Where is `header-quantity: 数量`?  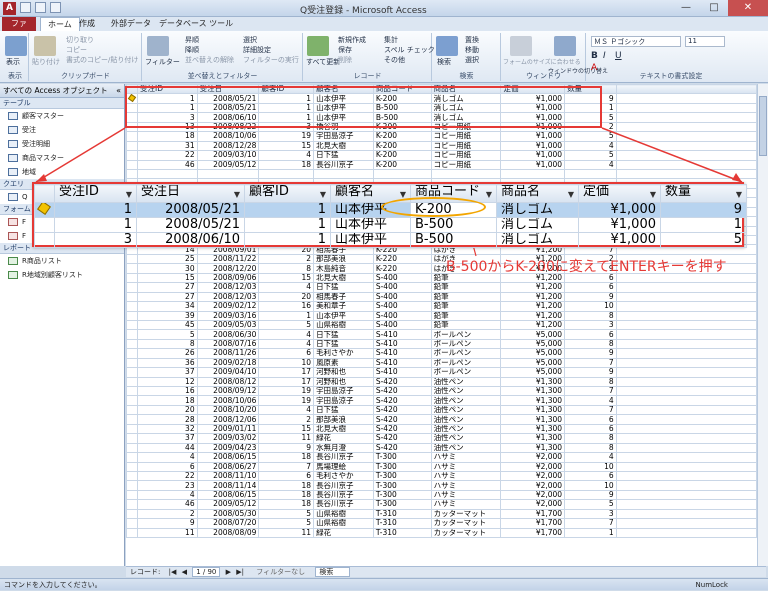
header-quantity: 数量 is located at coordinates (590, 89).